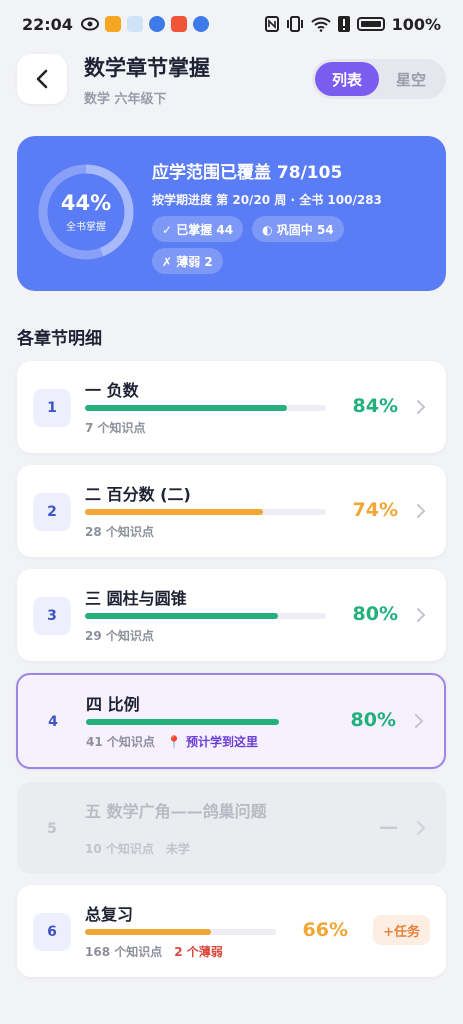 The height and width of the screenshot is (1024, 463). Describe the element at coordinates (343, 24) in the screenshot. I see `alert-icon` at that location.